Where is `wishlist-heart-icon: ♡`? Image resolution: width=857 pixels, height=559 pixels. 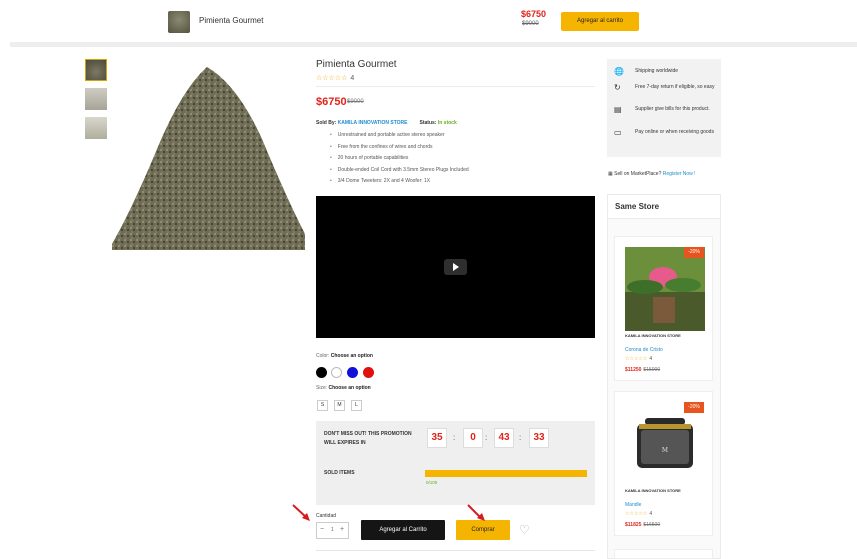
wishlist-heart-icon: ♡ is located at coordinates (524, 530).